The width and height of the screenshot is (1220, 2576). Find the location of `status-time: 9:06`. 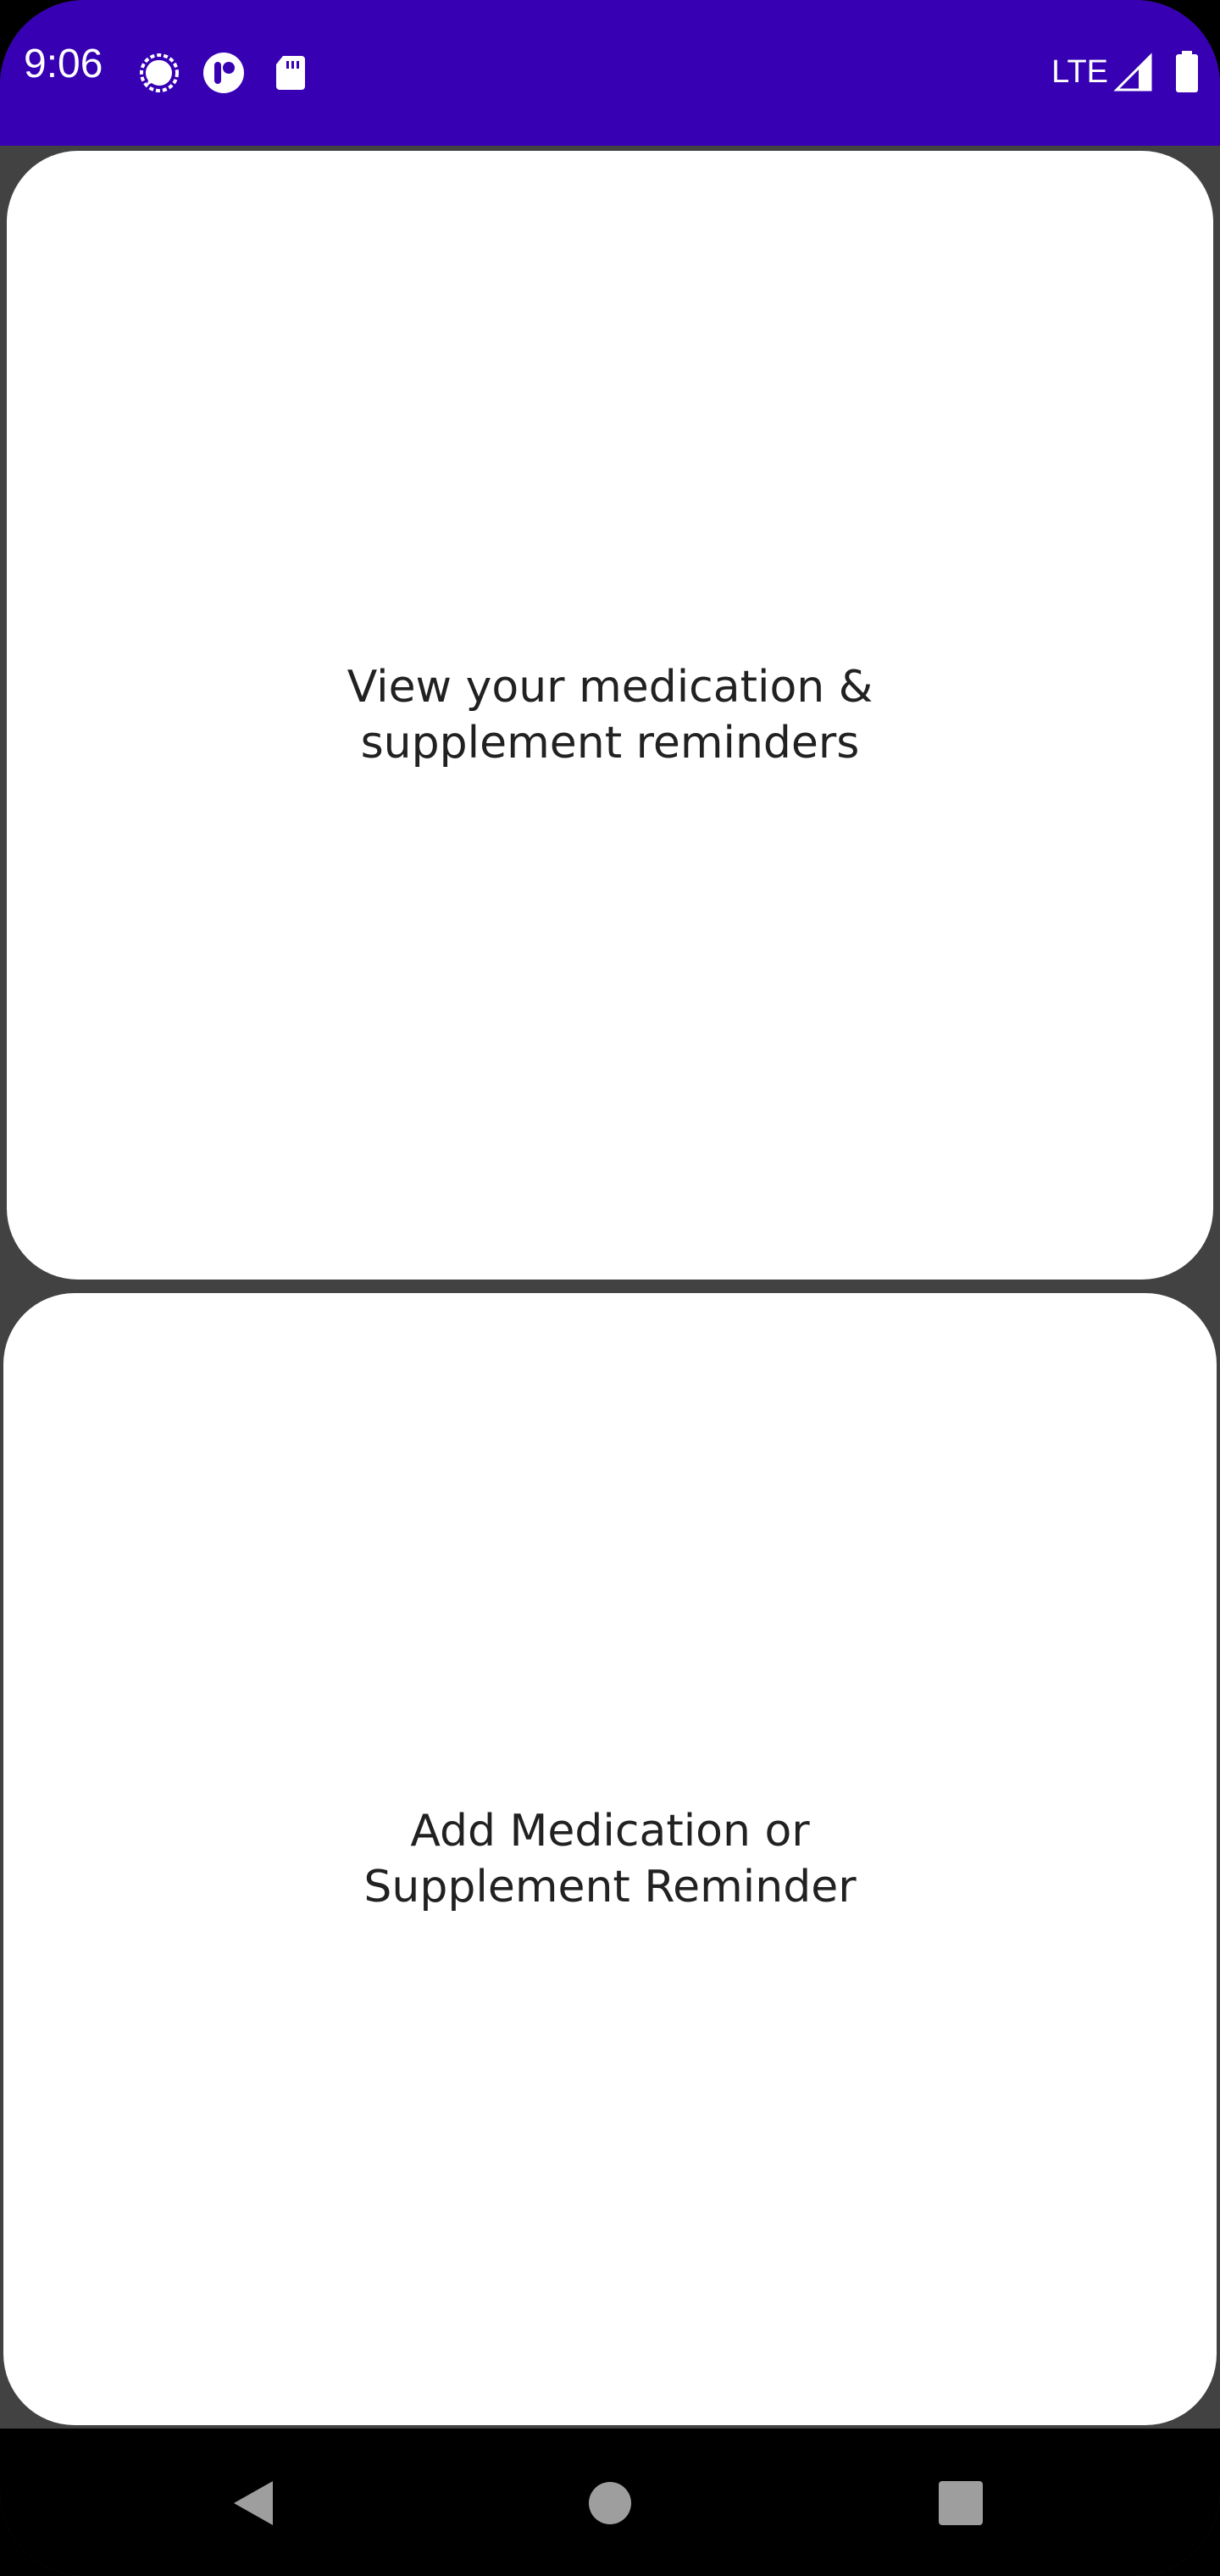

status-time: 9:06 is located at coordinates (63, 64).